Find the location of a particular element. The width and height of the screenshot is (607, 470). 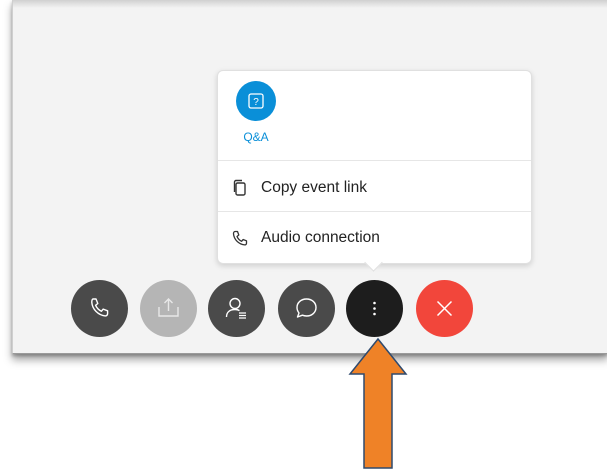

more-options-button is located at coordinates (374, 308).